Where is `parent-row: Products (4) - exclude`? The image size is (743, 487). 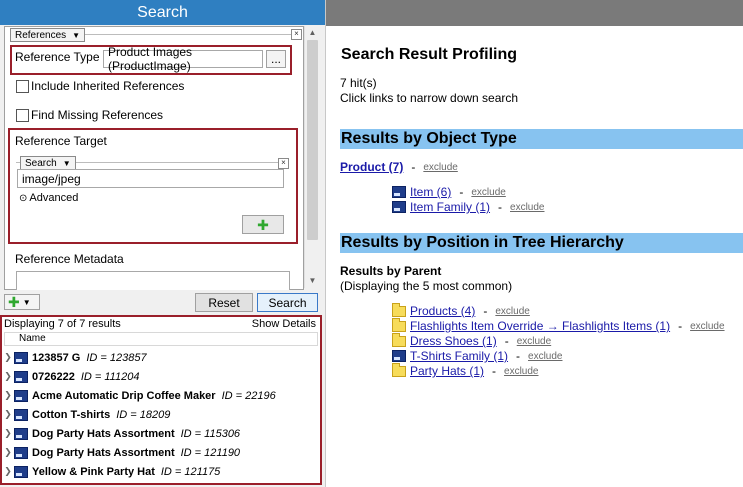
parent-row: Products (4) - exclude is located at coordinates (461, 310).